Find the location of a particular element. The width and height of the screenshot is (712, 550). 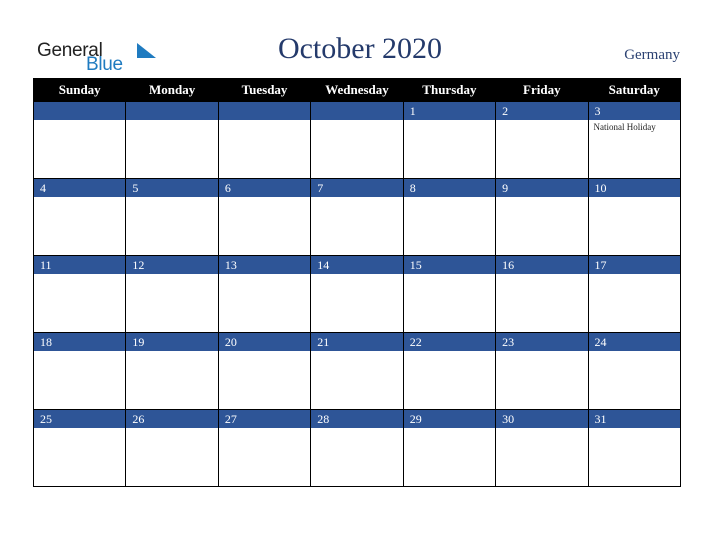

day-number: 7 is located at coordinates (357, 188).